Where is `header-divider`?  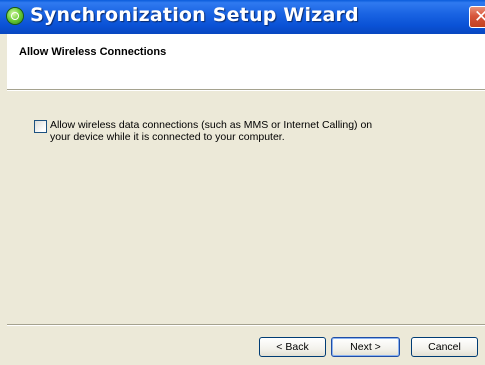 header-divider is located at coordinates (246, 90).